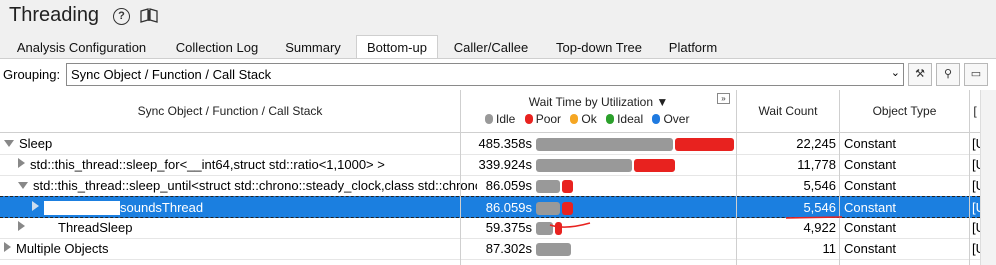 This screenshot has height=265, width=996. Describe the element at coordinates (610, 119) in the screenshot. I see `legend-dot-ideal` at that location.